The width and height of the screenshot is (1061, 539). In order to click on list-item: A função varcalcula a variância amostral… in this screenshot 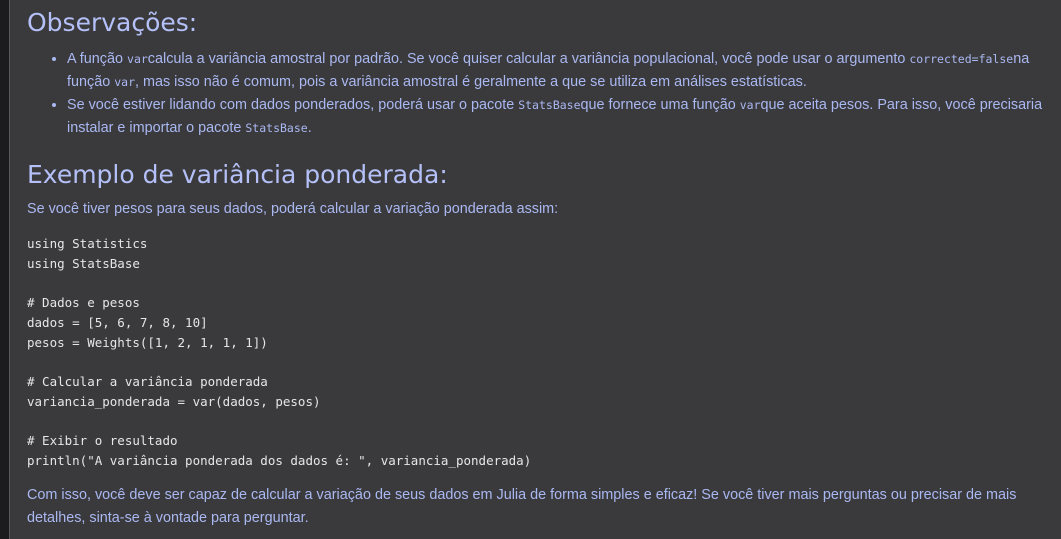, I will do `click(555, 71)`.